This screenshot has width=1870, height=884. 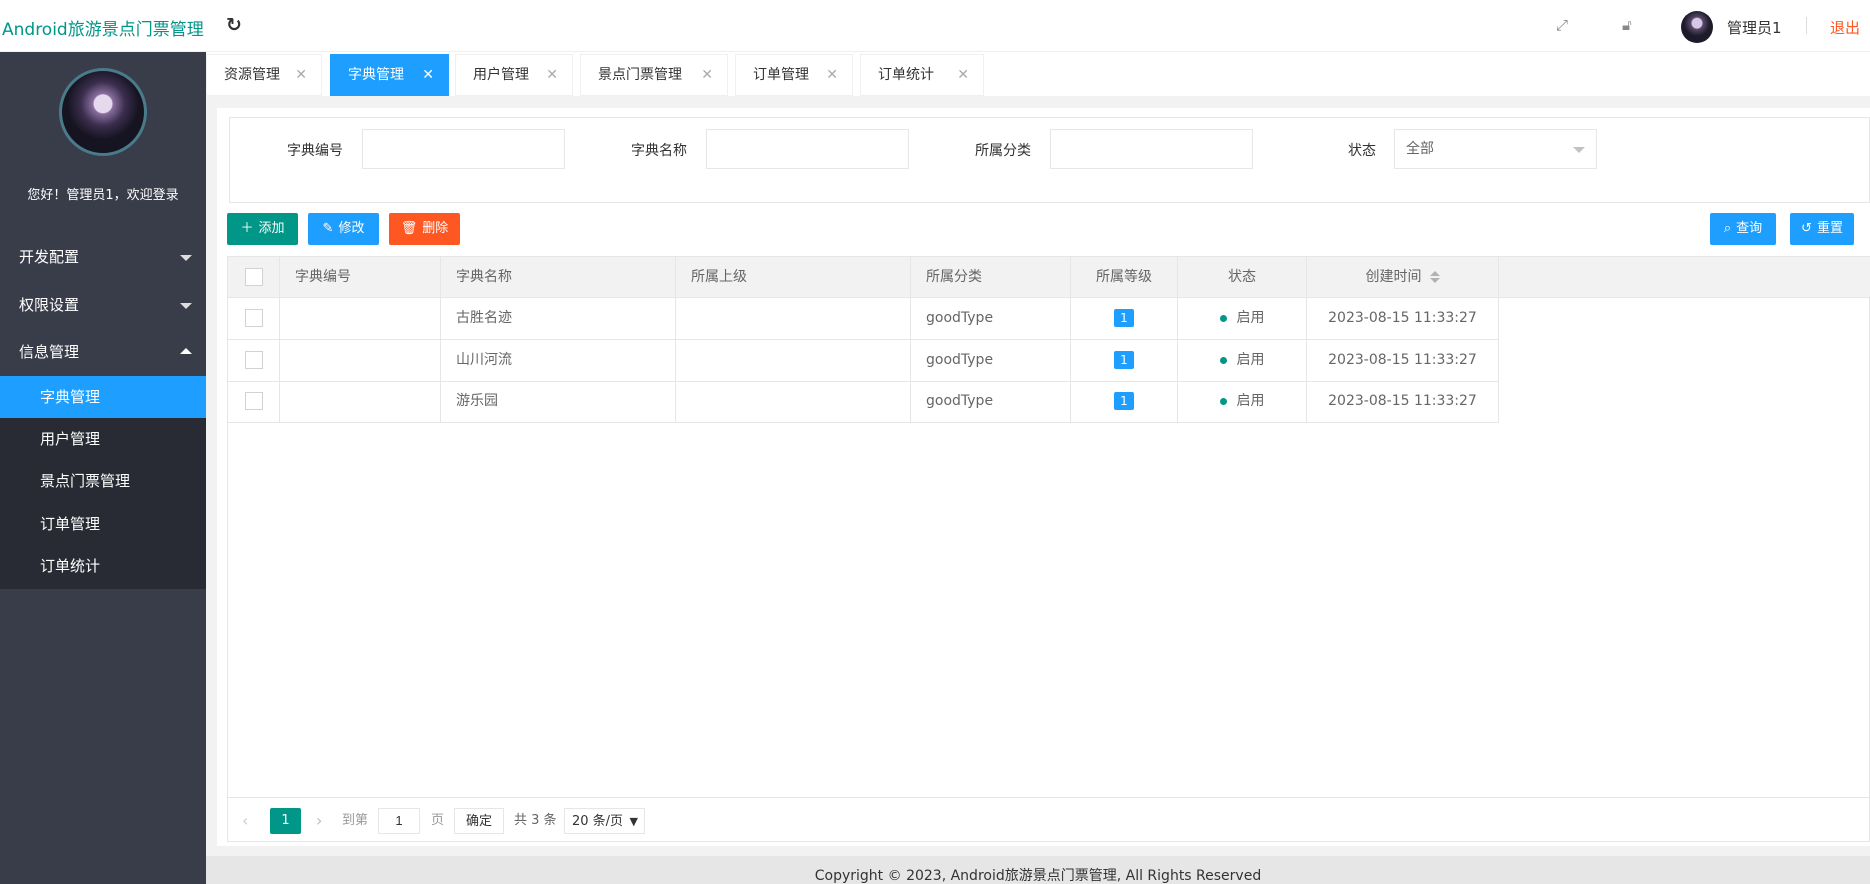 What do you see at coordinates (103, 305) in the screenshot?
I see `menu-permissions: 权限设置` at bounding box center [103, 305].